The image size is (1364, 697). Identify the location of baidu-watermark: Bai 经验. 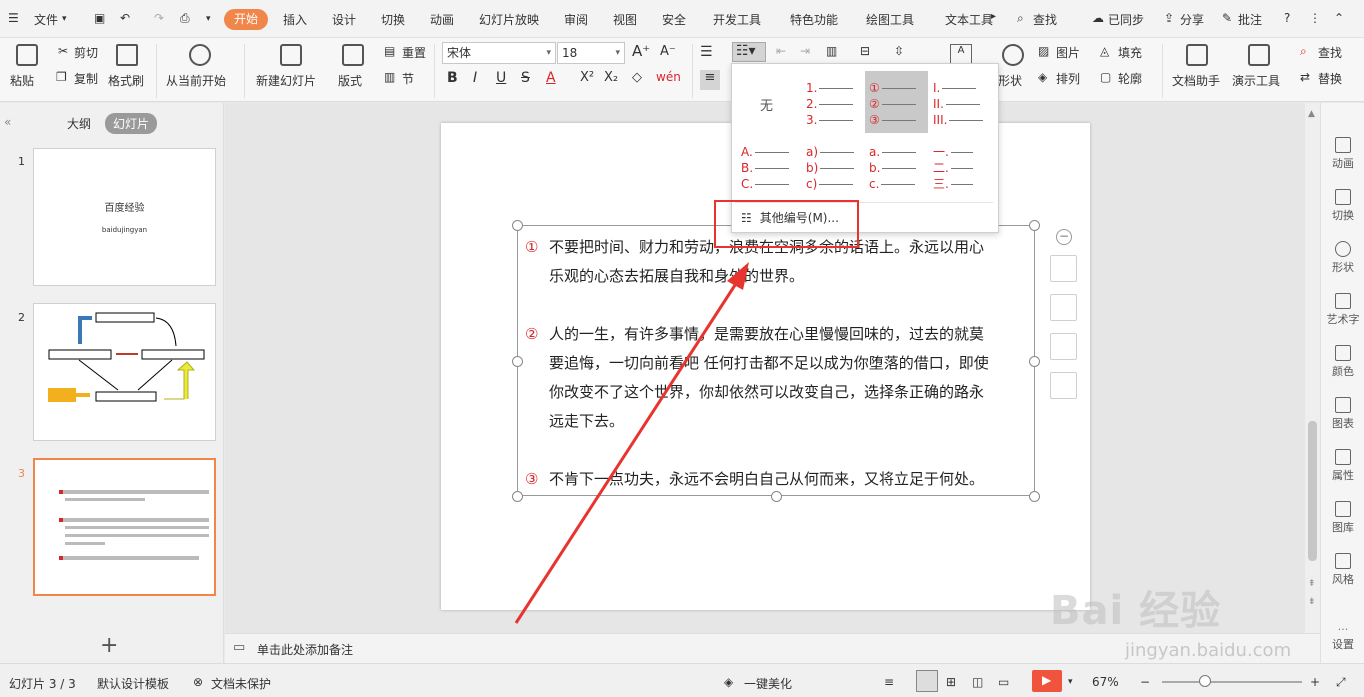
(1136, 611).